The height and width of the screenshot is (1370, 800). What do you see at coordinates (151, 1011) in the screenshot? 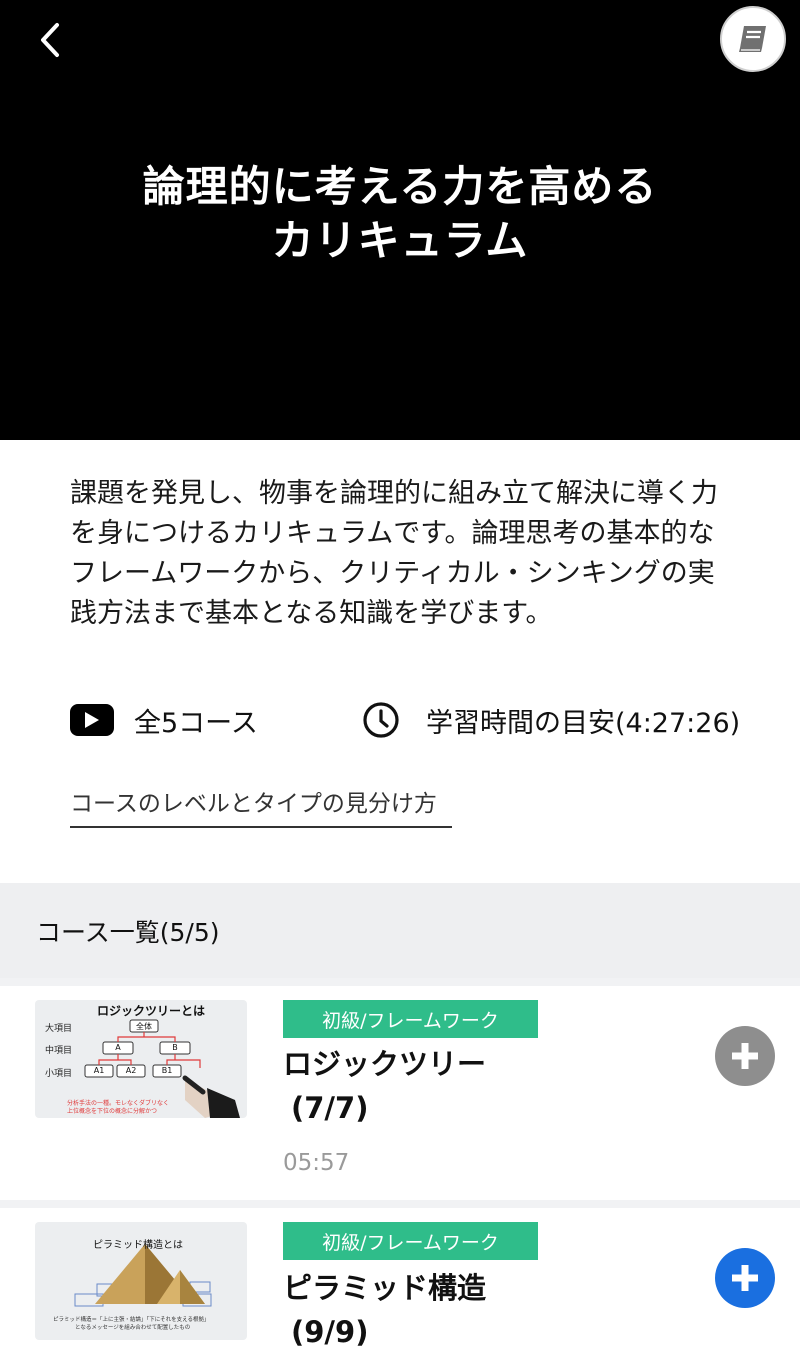
I see `thumbnail-heading: ロジックツリーとは` at bounding box center [151, 1011].